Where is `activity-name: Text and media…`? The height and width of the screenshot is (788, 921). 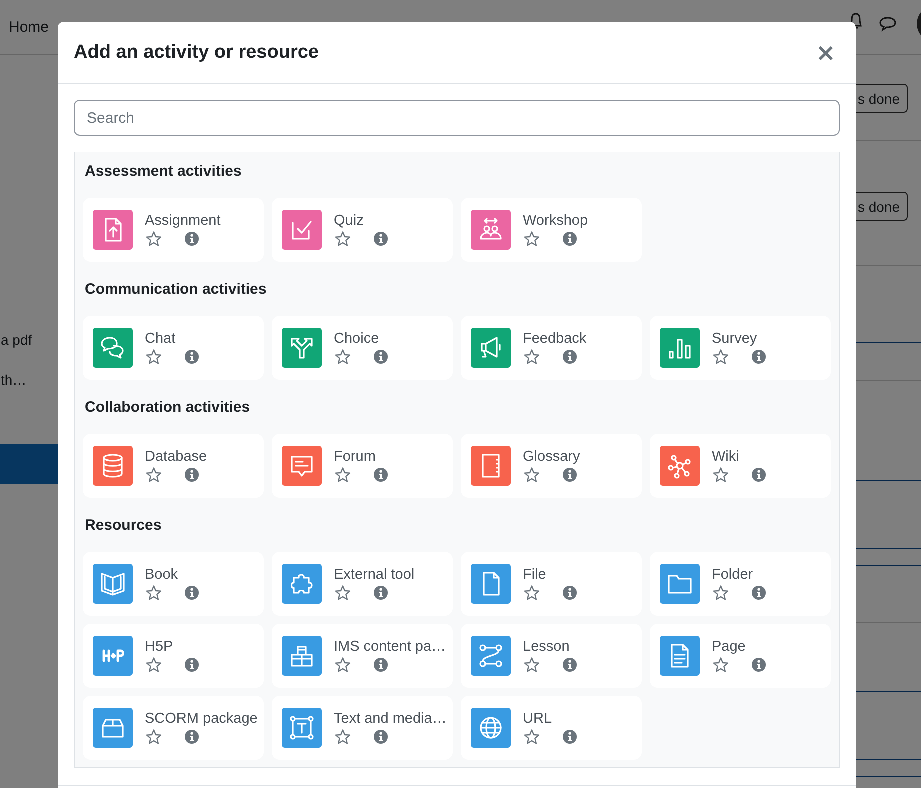
activity-name: Text and media… is located at coordinates (388, 719).